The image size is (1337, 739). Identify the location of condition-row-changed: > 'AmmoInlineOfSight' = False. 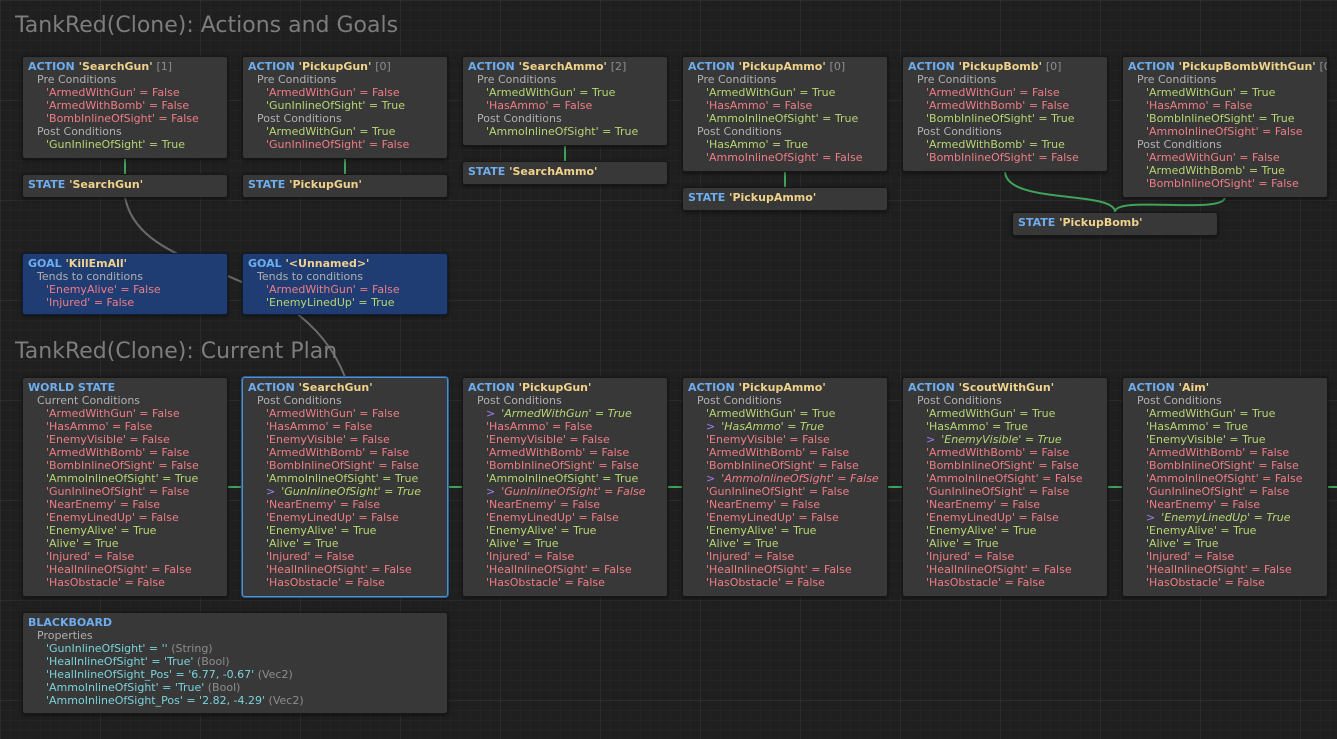
(792, 478).